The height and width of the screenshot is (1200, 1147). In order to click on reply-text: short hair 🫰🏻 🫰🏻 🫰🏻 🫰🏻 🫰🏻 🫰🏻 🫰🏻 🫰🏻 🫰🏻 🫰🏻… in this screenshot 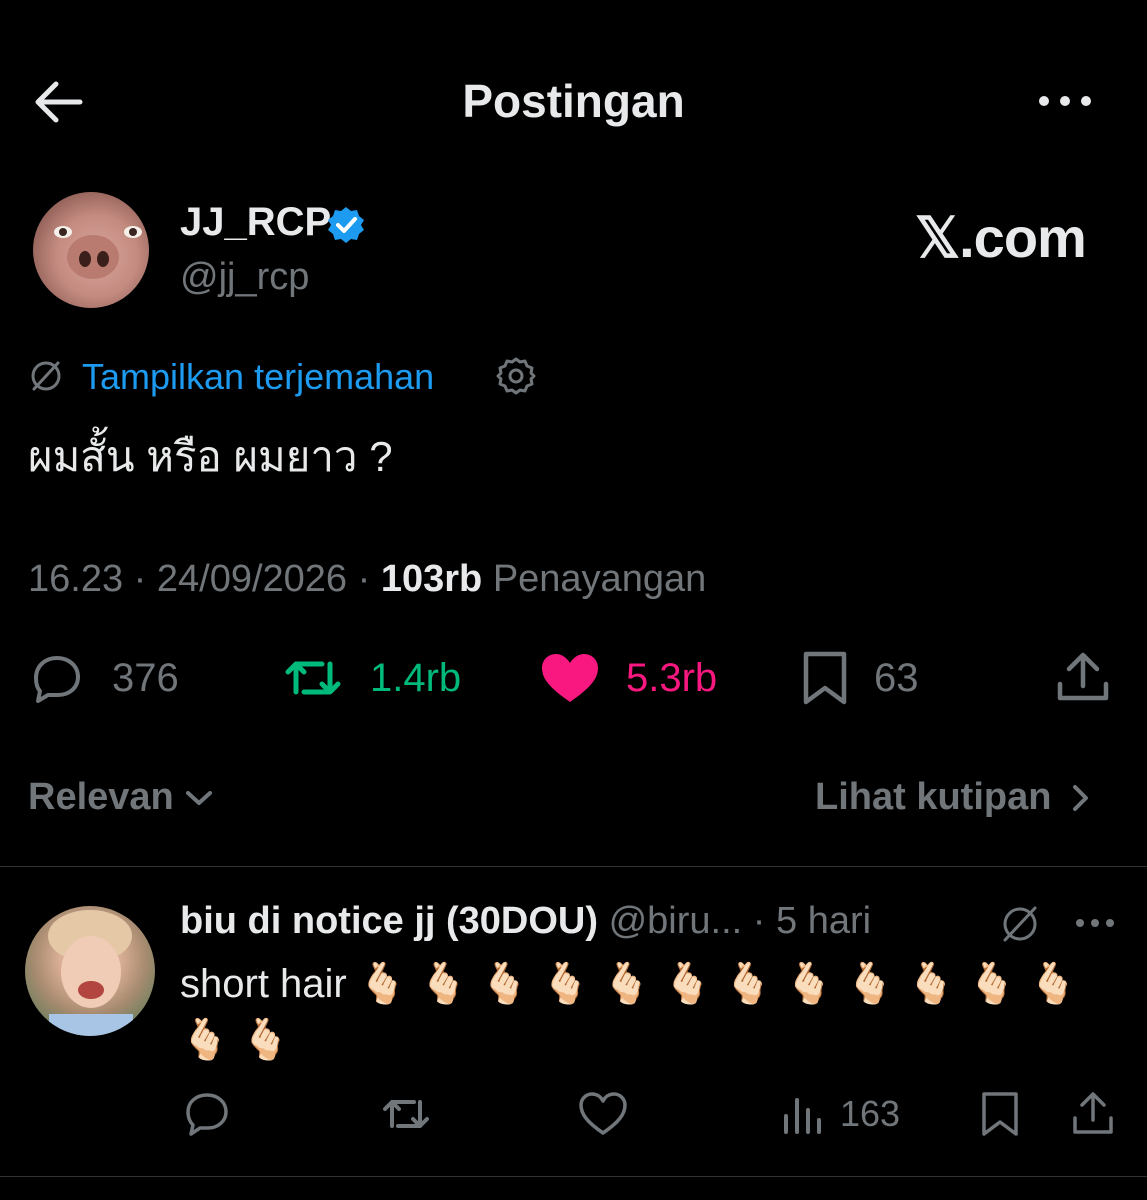, I will do `click(629, 1012)`.